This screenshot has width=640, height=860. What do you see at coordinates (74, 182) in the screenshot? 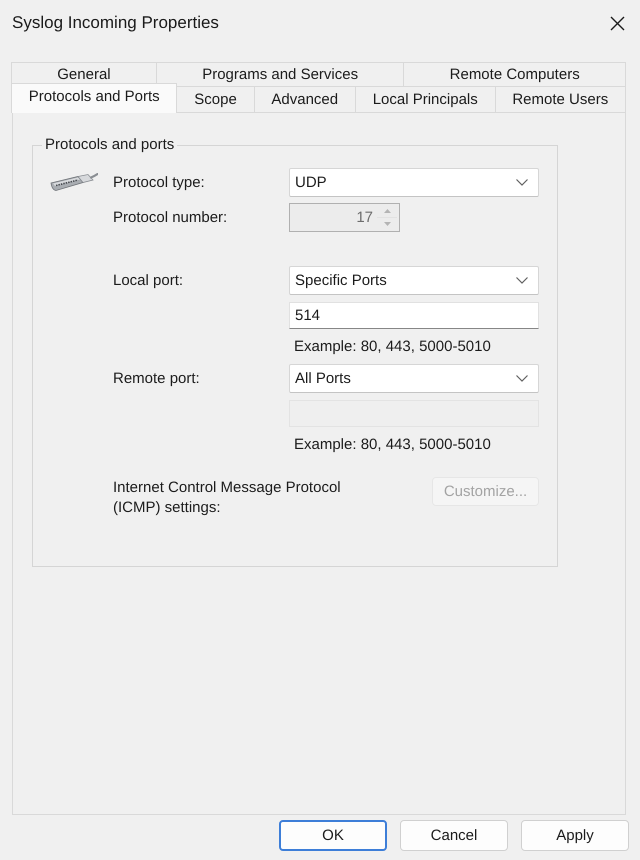
I see `connector-icon` at bounding box center [74, 182].